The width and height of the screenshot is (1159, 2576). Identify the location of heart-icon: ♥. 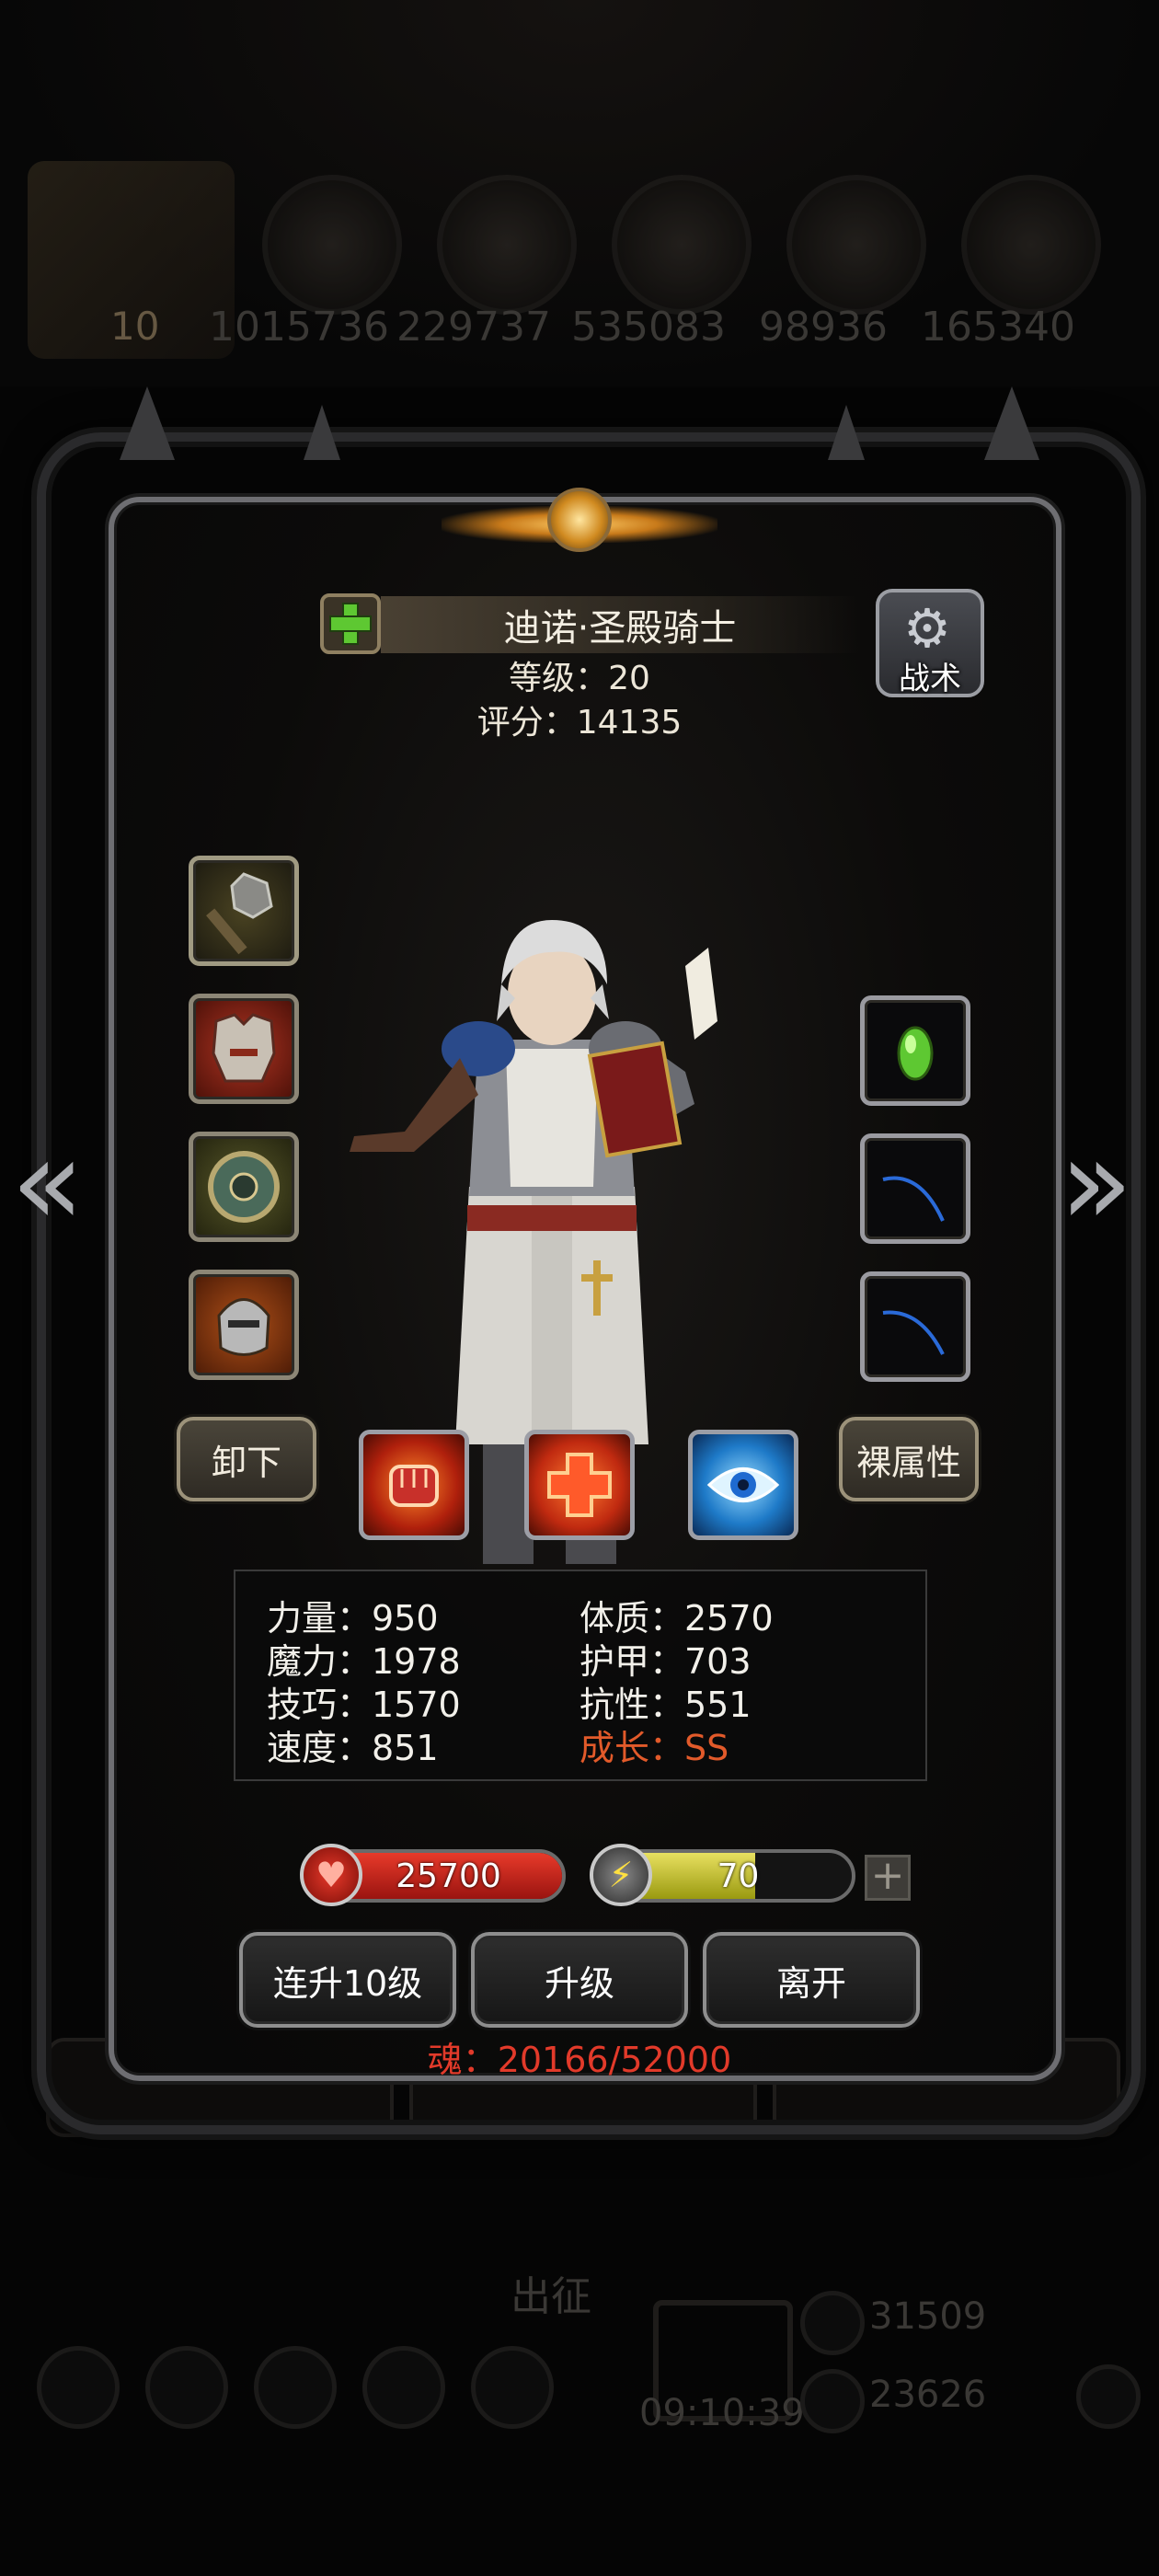
(331, 1875).